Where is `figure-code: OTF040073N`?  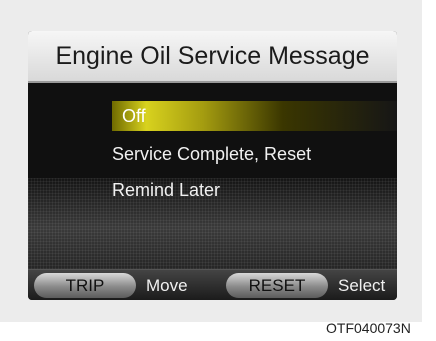 figure-code: OTF040073N is located at coordinates (368, 328).